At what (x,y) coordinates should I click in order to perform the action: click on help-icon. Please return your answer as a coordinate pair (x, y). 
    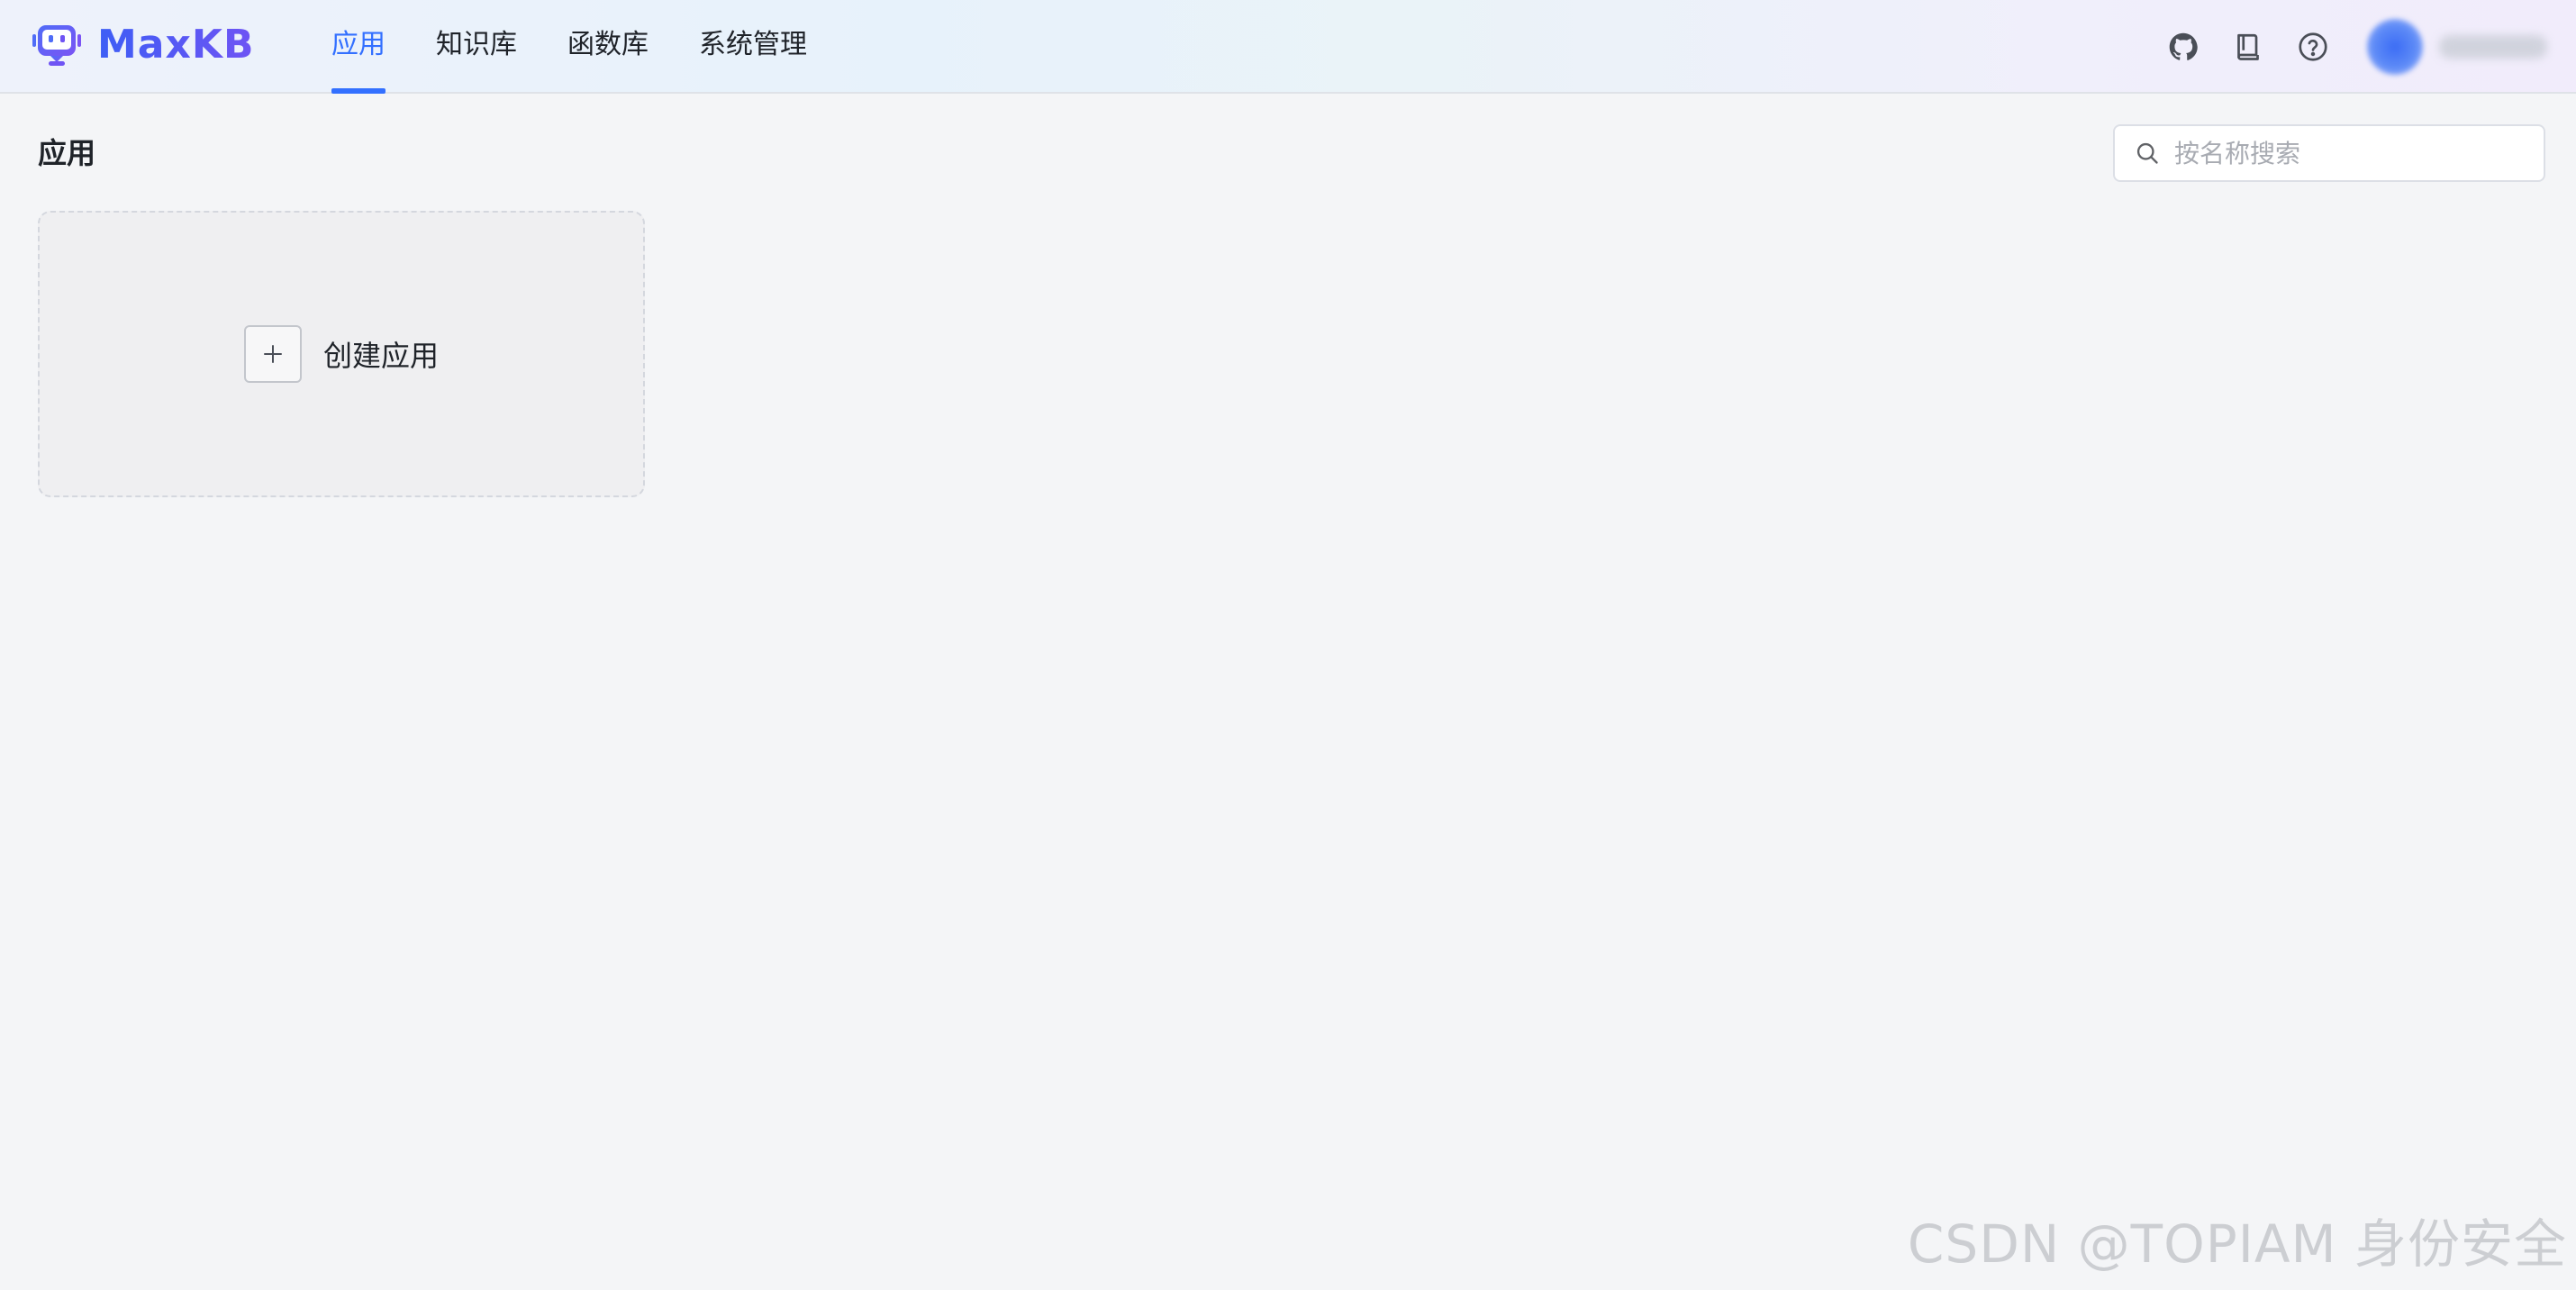
    Looking at the image, I should click on (2313, 47).